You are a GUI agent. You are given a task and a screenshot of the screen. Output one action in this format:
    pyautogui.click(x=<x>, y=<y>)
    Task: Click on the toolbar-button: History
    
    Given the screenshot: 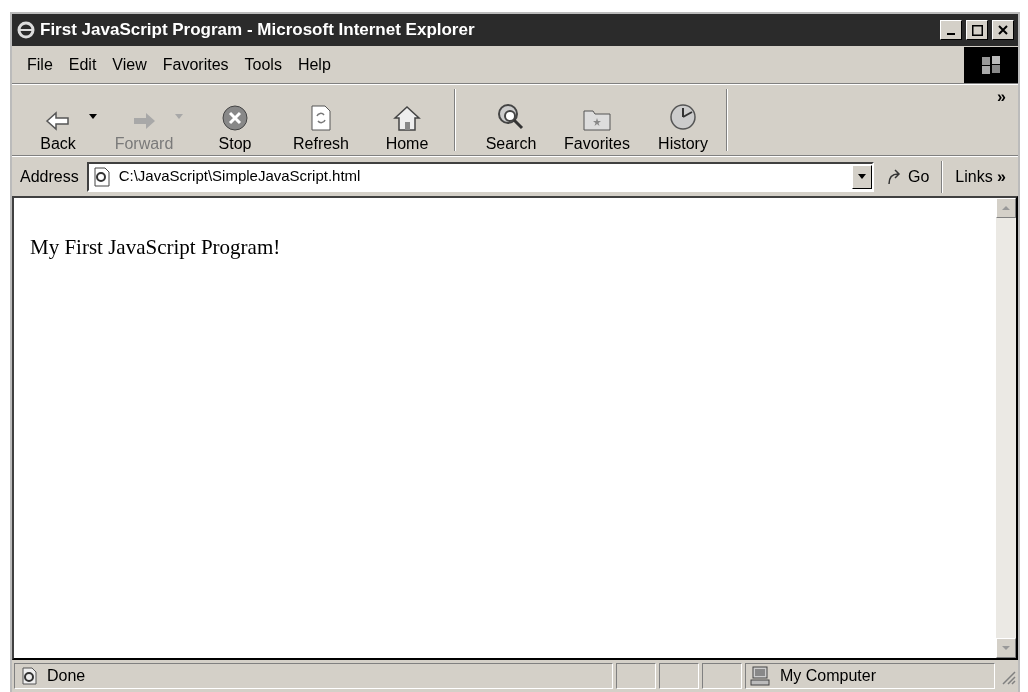 What is the action you would take?
    pyautogui.click(x=683, y=120)
    